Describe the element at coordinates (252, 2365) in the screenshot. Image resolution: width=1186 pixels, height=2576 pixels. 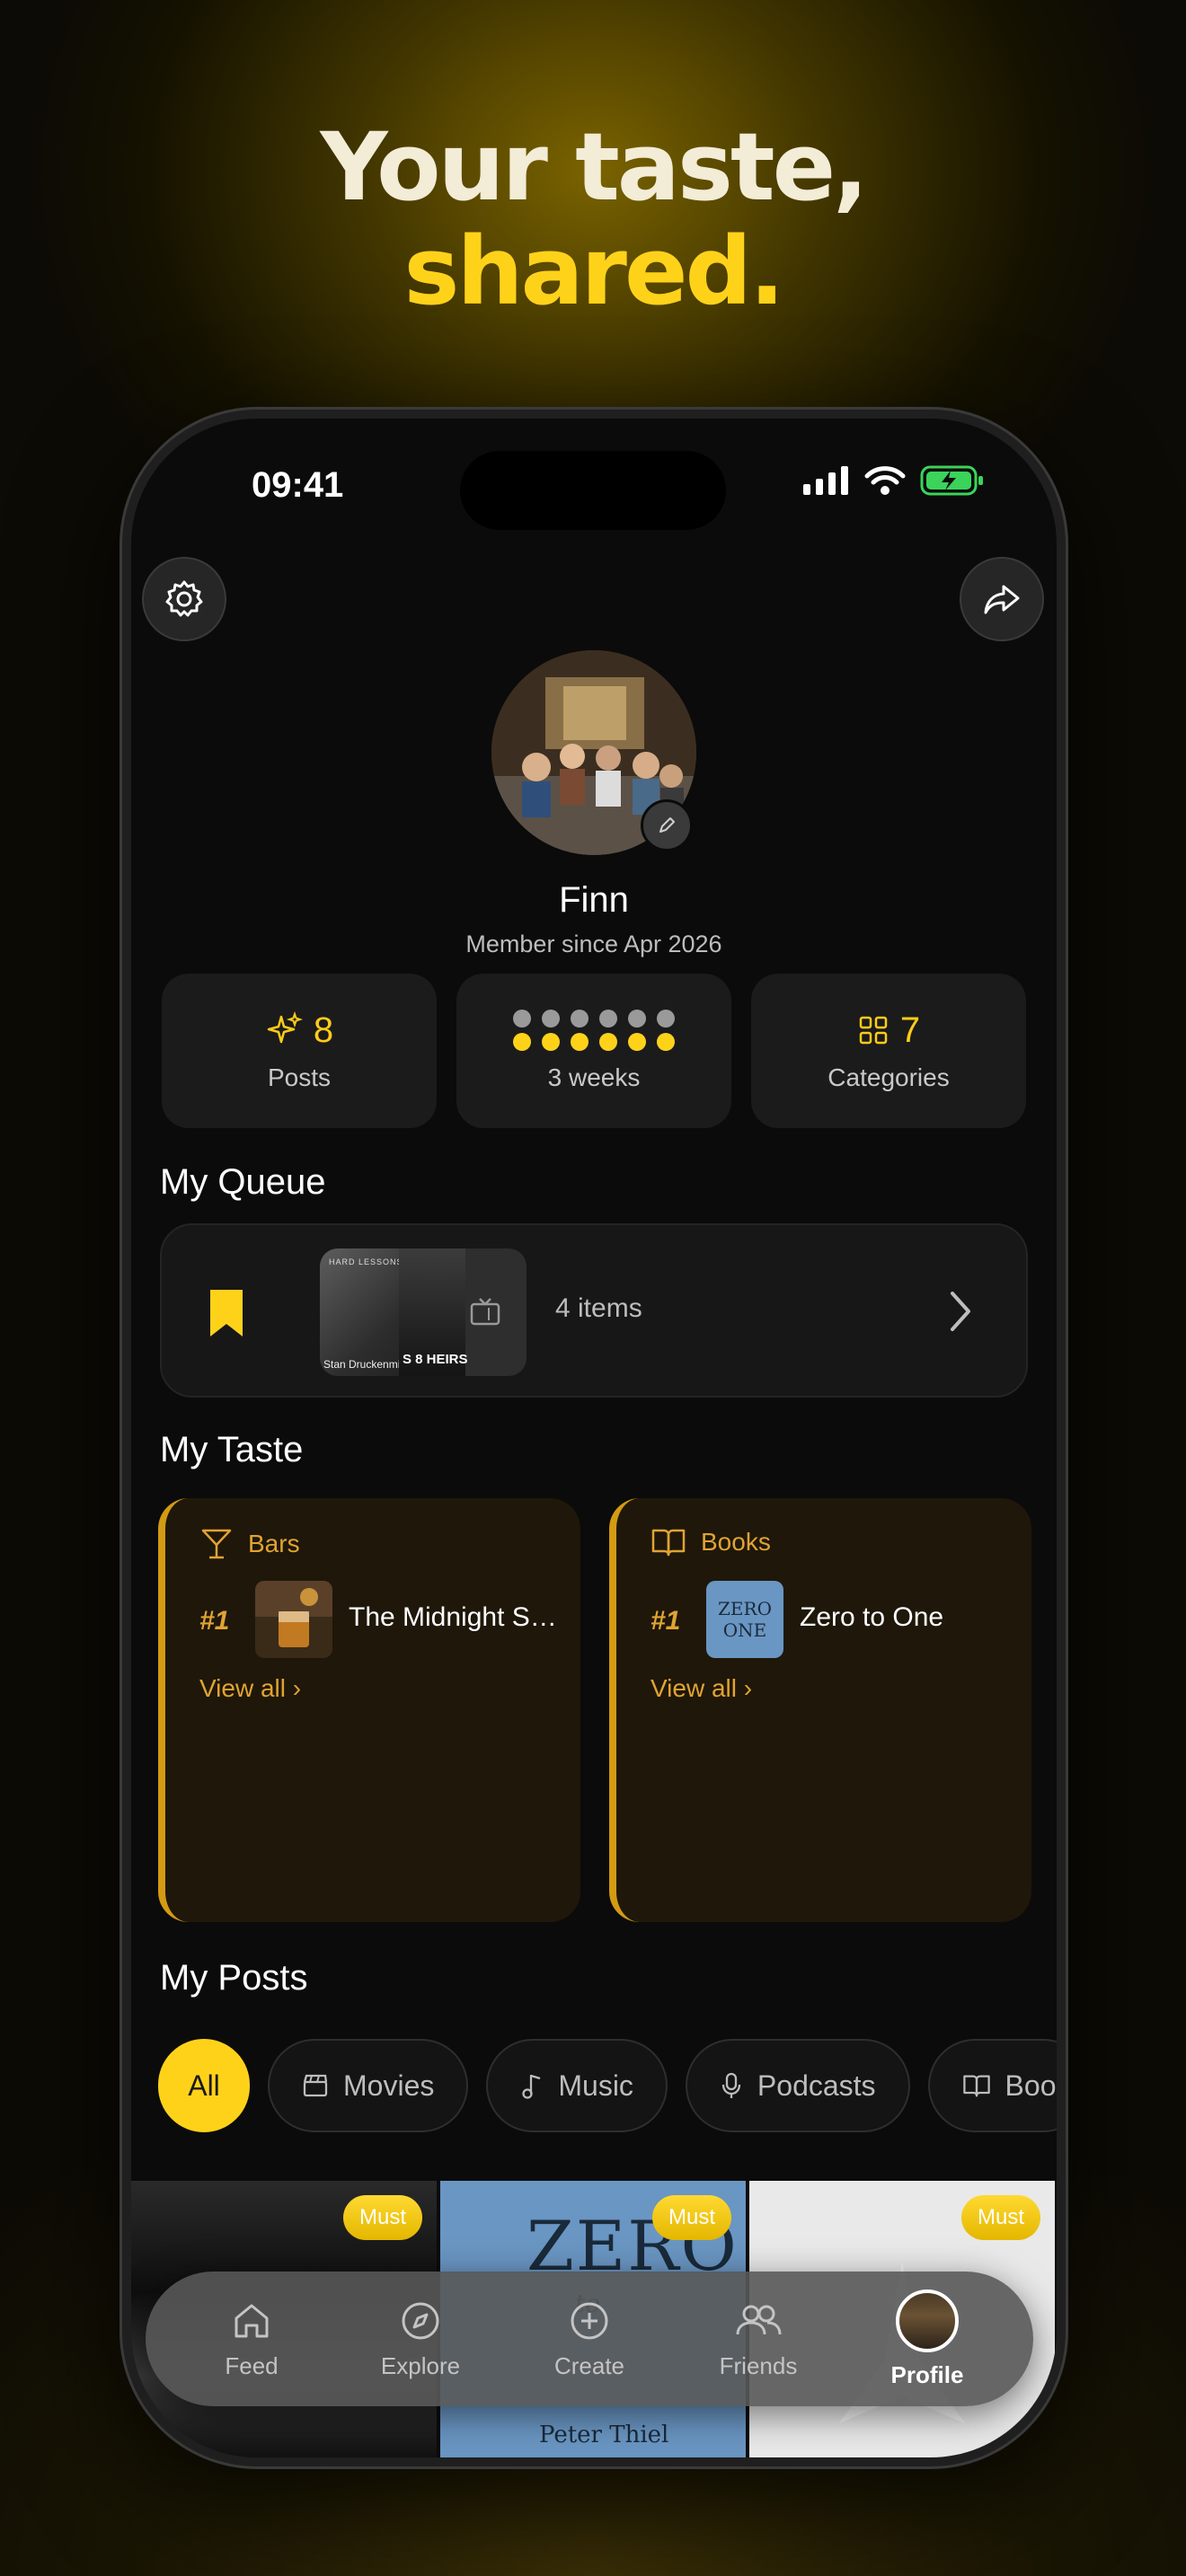
I see `tab-feed-label: Feed` at that location.